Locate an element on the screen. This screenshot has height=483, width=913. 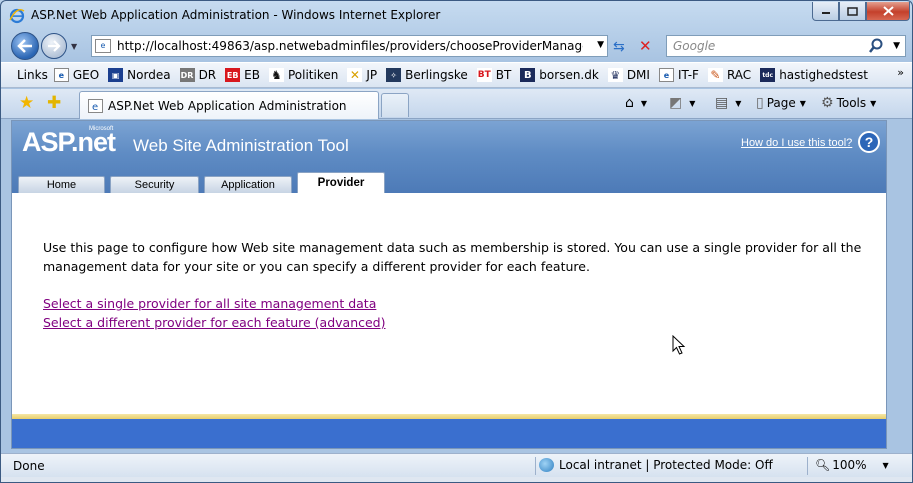
print-button: ▤ ▼ is located at coordinates (728, 103).